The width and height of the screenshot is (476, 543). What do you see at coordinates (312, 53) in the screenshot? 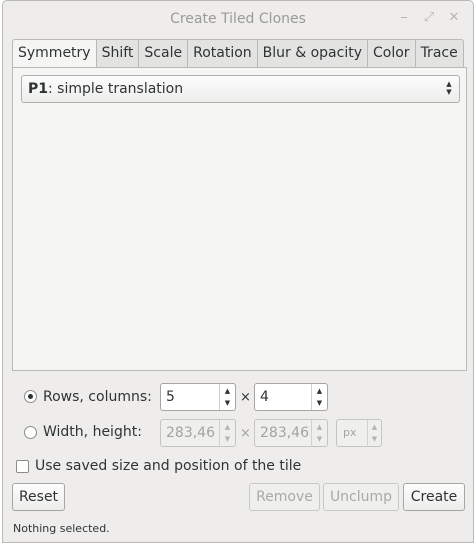
I see `tab-blur-opacity: Blur & opacity` at bounding box center [312, 53].